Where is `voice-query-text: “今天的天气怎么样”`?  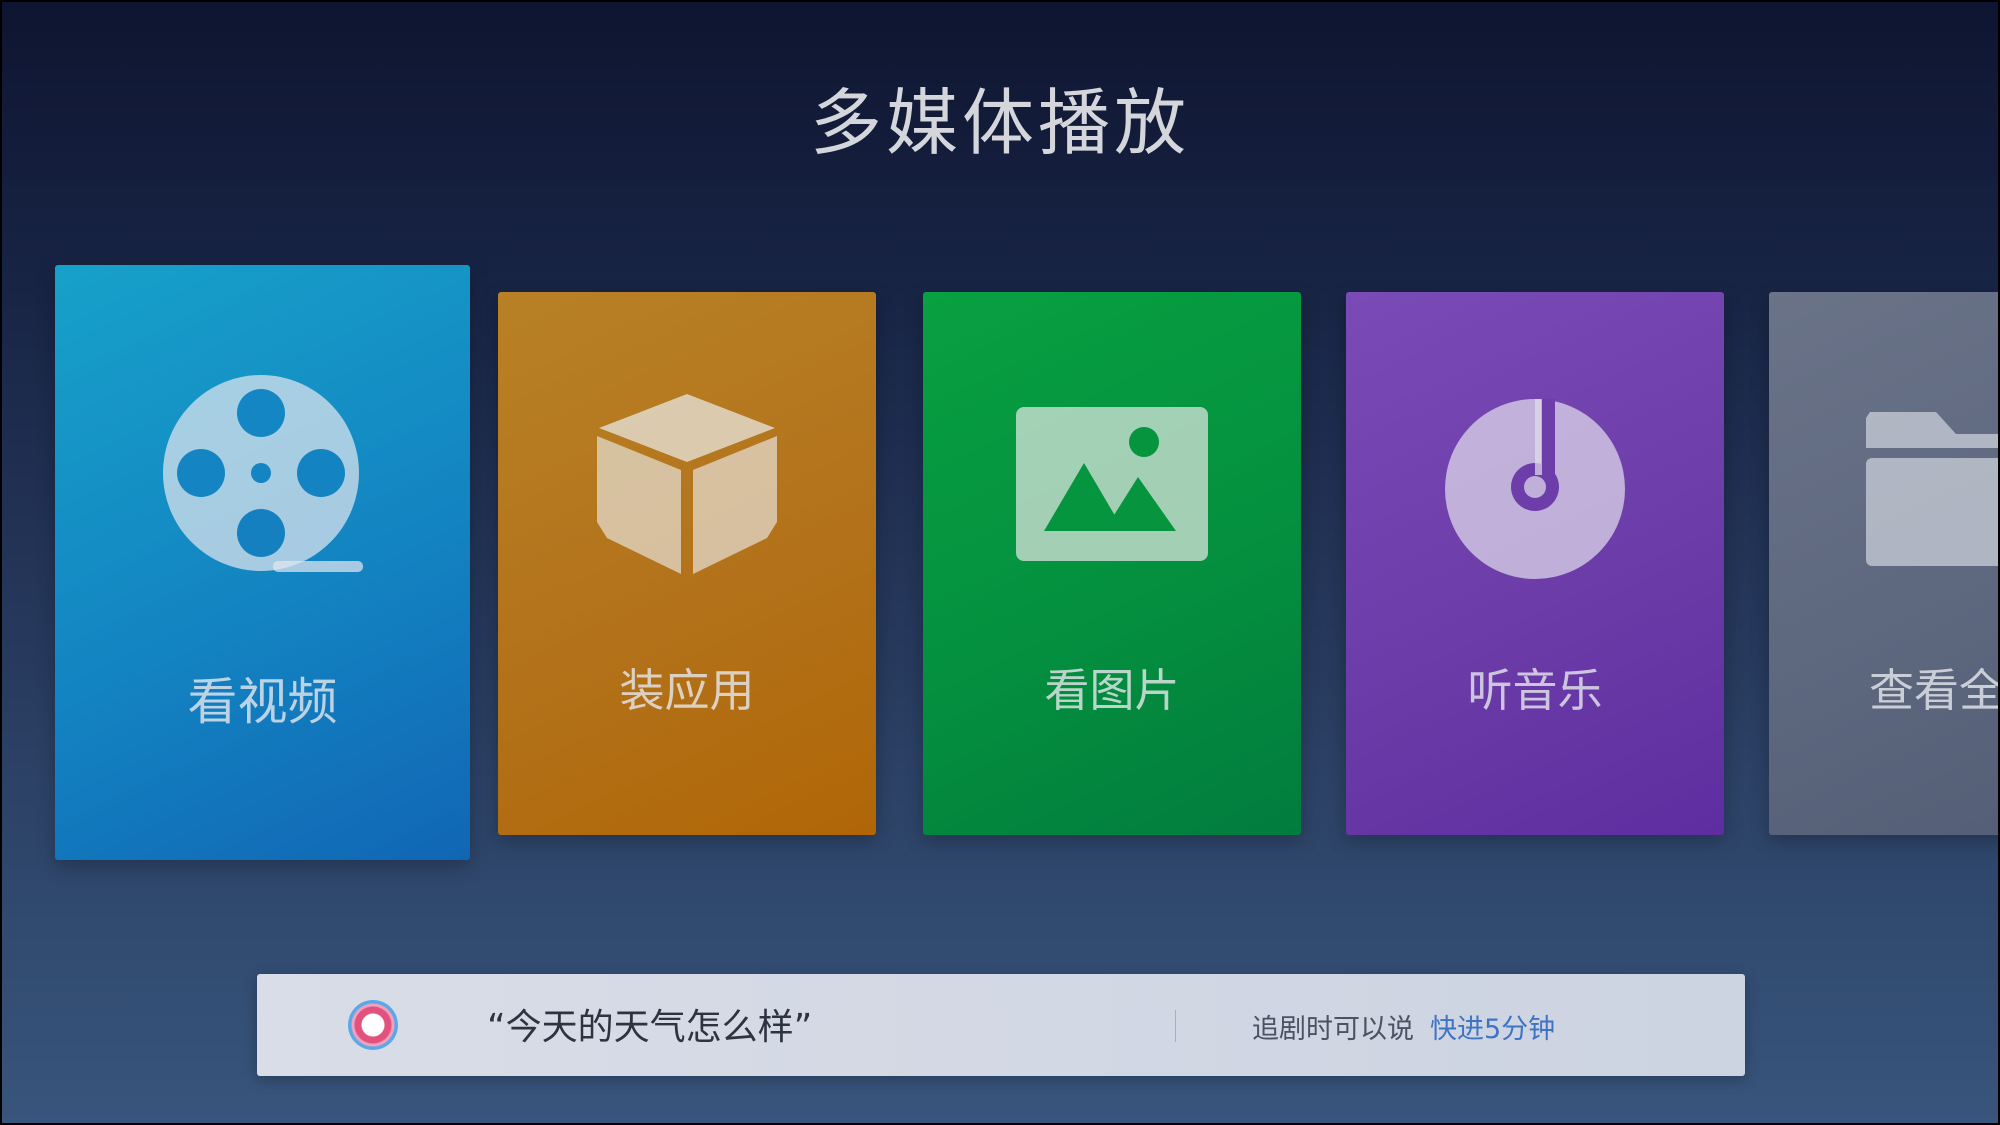
voice-query-text: “今天的天气怎么样” is located at coordinates (650, 1027).